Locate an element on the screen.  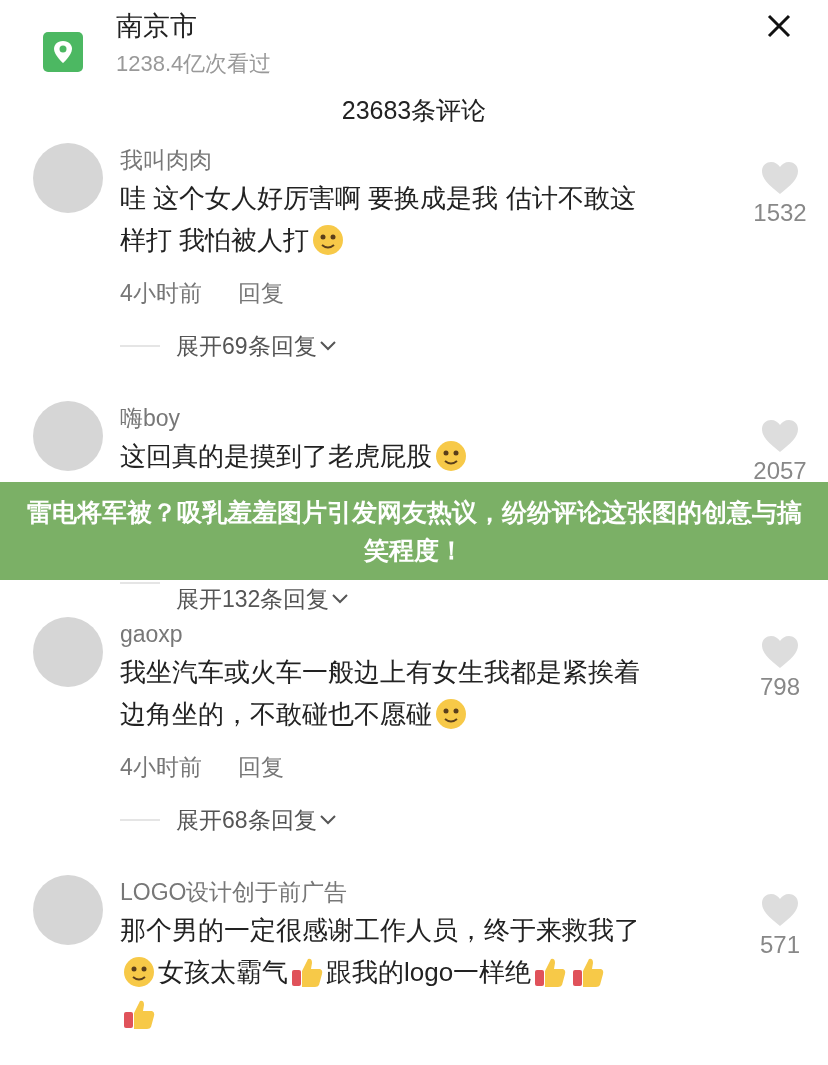
close-icon is located at coordinates (779, 26).